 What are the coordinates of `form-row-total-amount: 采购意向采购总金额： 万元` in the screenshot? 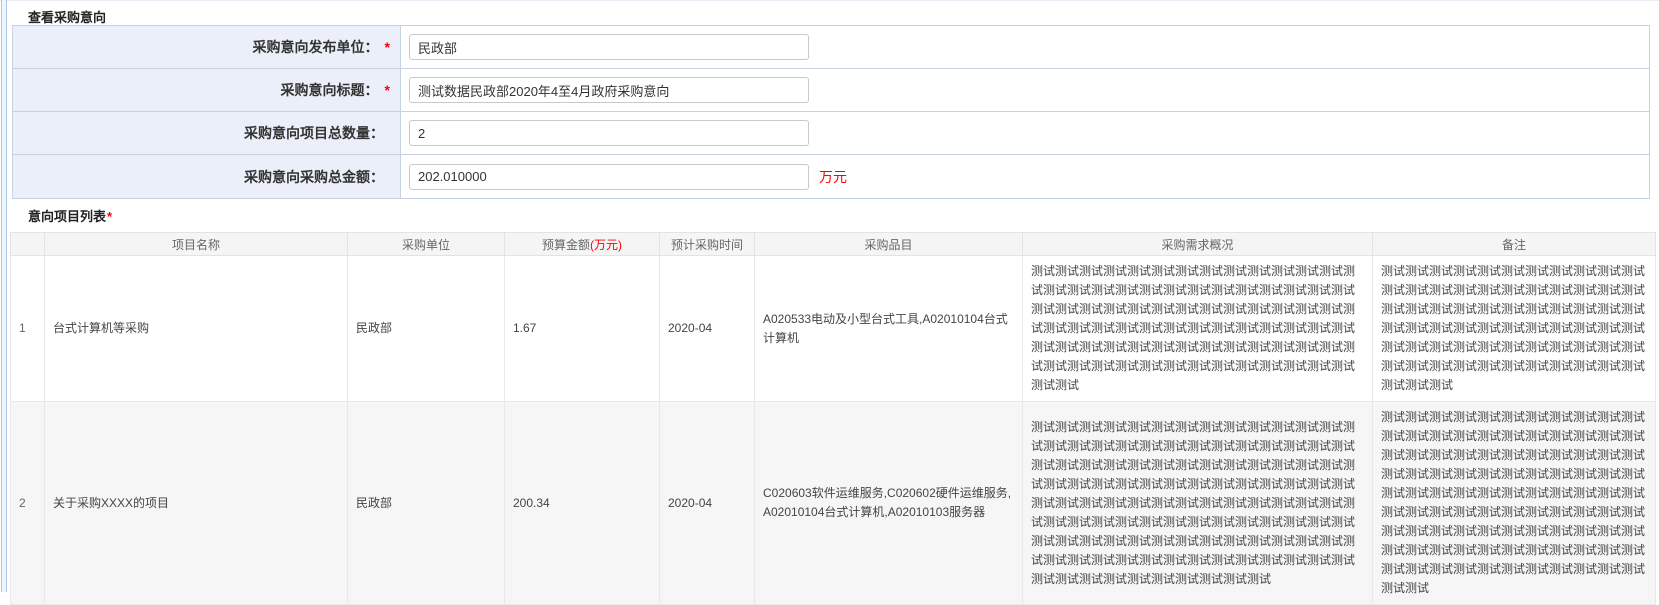 It's located at (831, 176).